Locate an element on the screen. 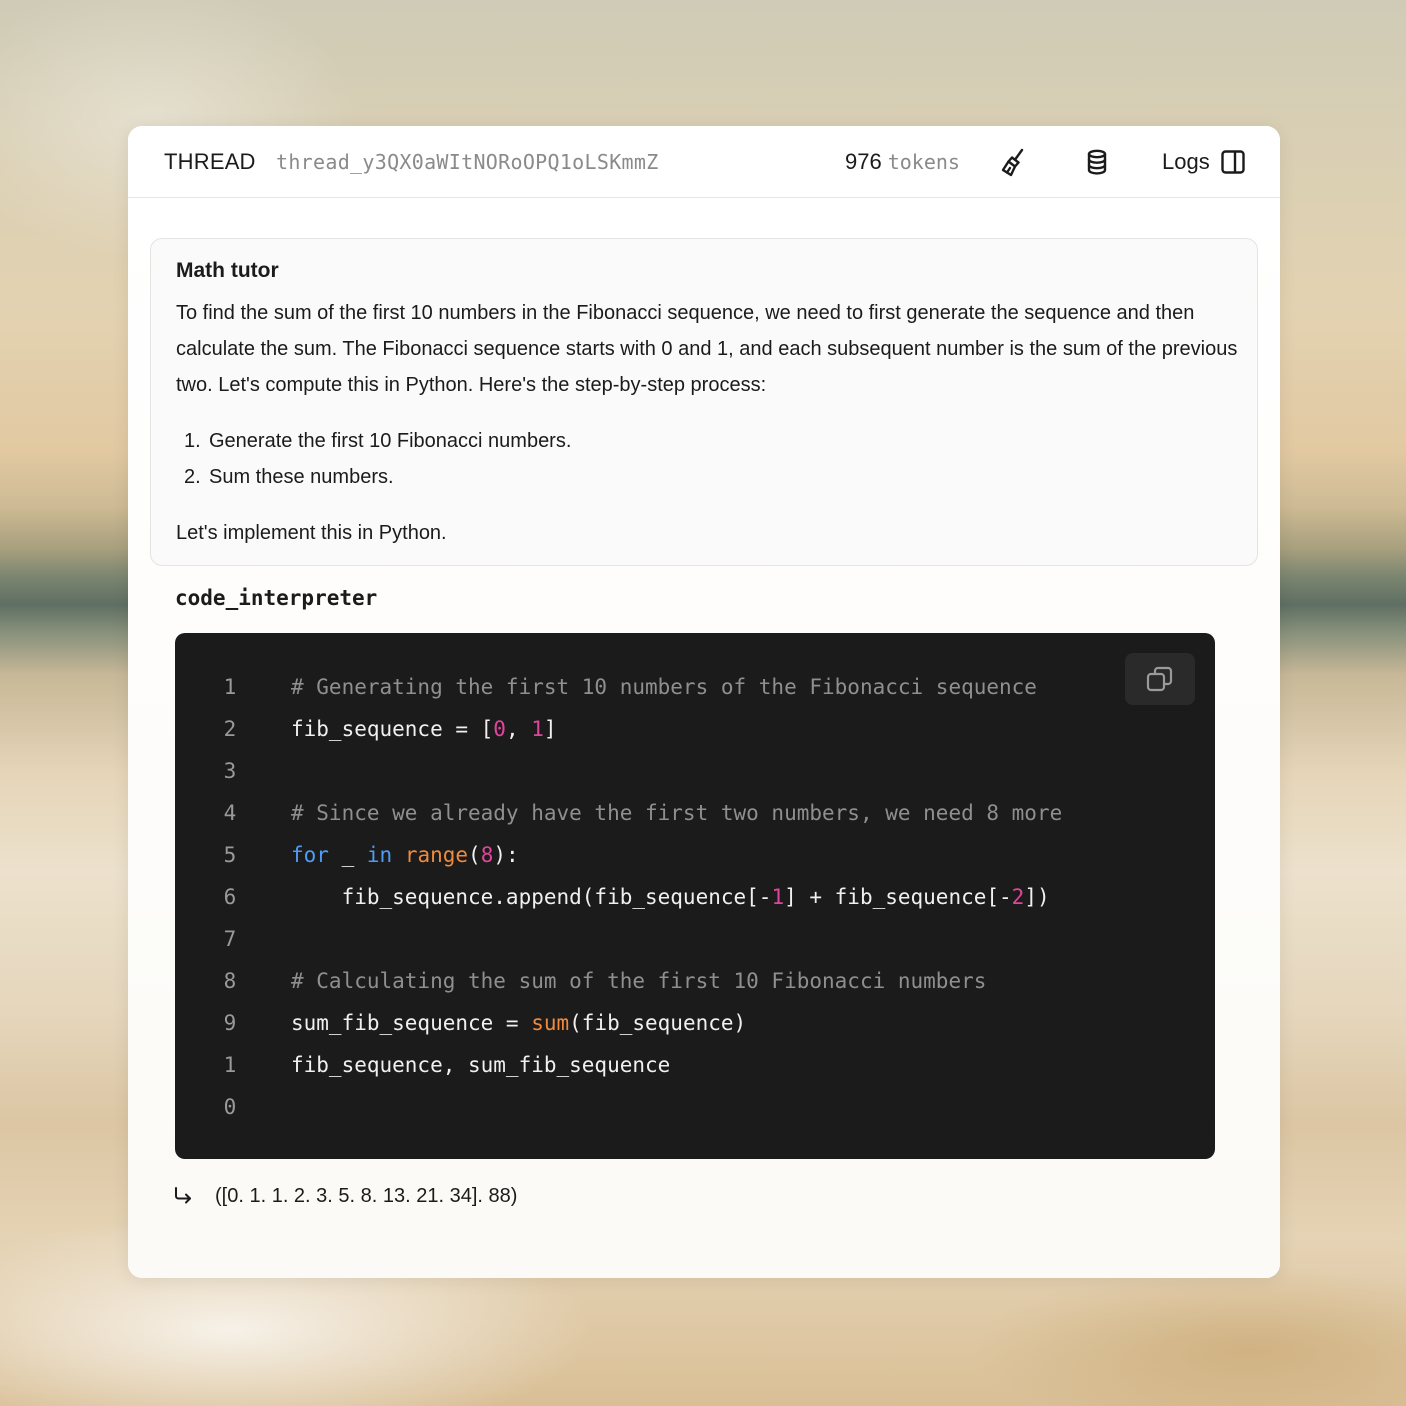  code-token: ] + fib_sequence[- is located at coordinates (898, 897).